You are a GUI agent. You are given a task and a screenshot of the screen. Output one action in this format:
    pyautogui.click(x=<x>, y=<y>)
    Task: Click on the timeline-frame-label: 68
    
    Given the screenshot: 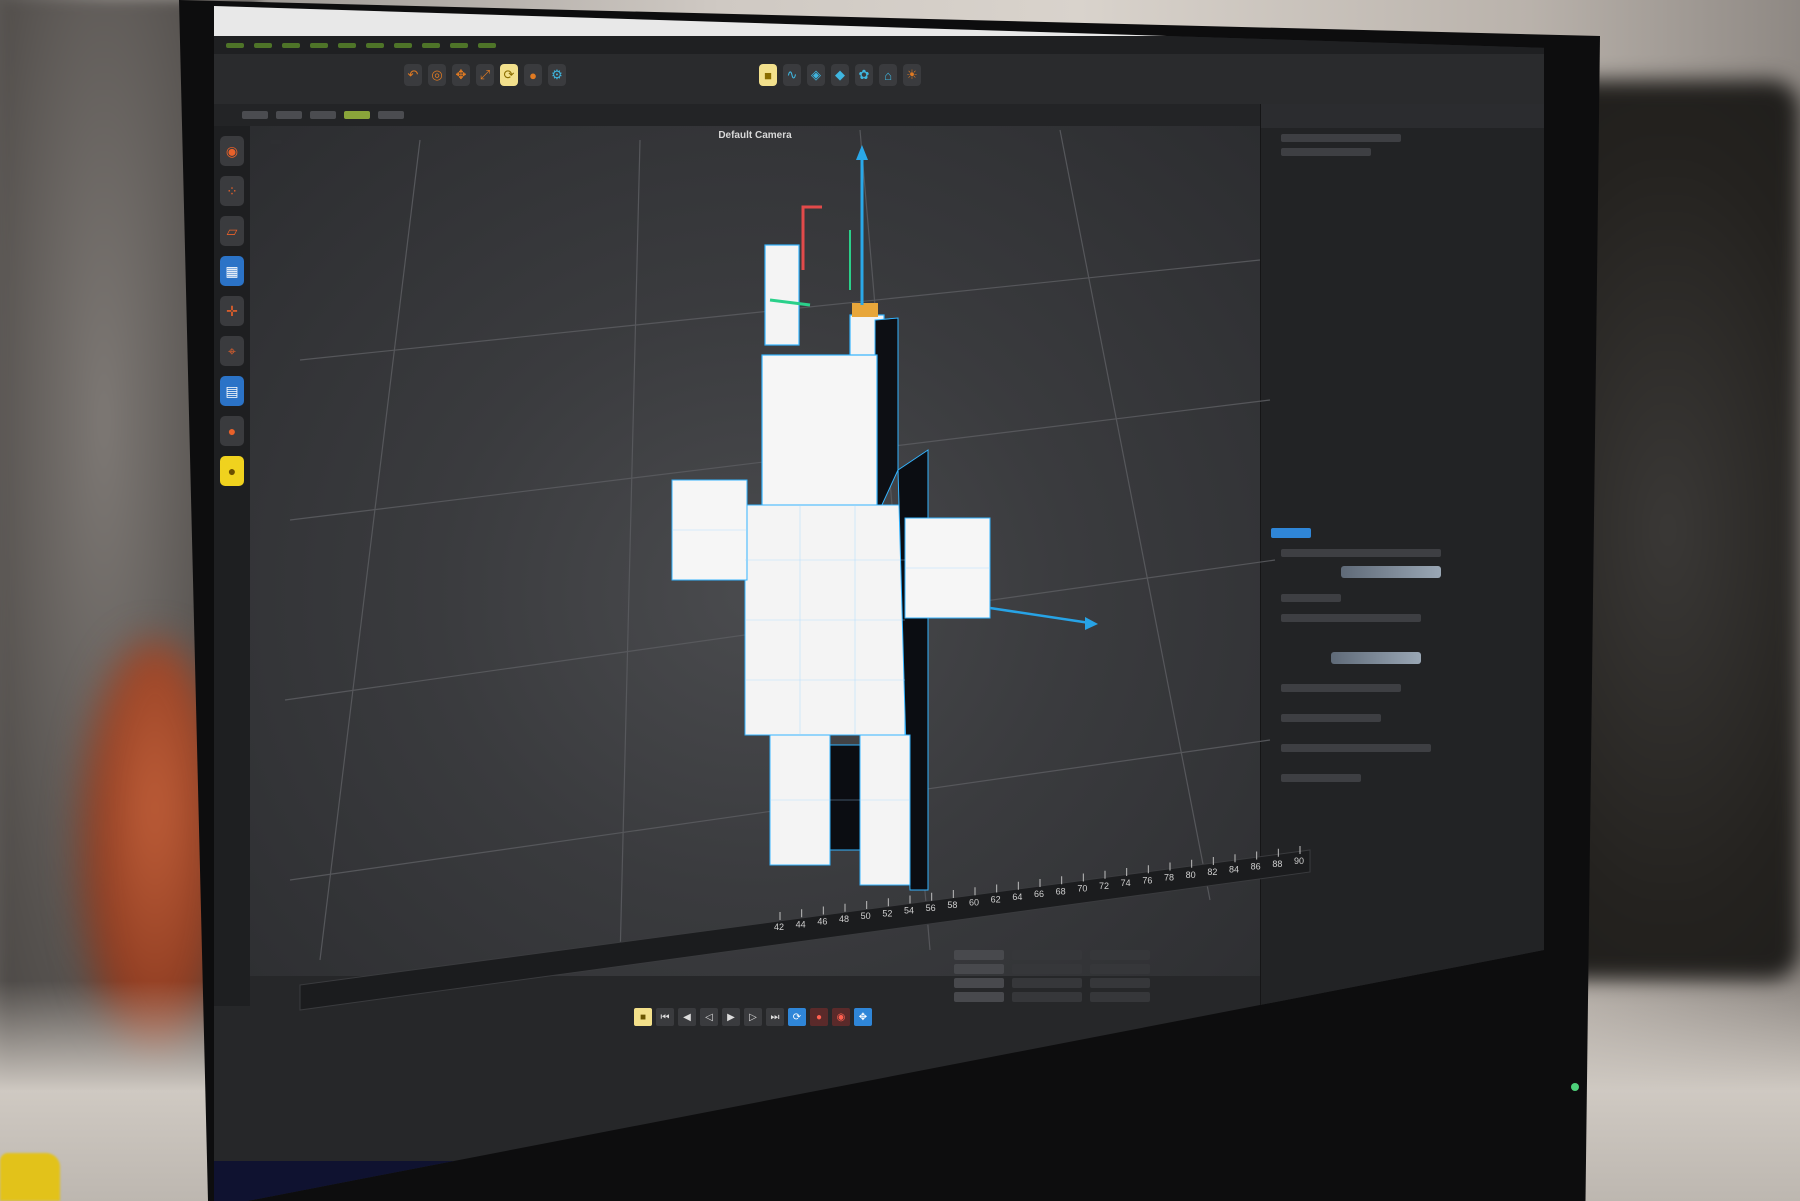 What is the action you would take?
    pyautogui.click(x=1061, y=891)
    